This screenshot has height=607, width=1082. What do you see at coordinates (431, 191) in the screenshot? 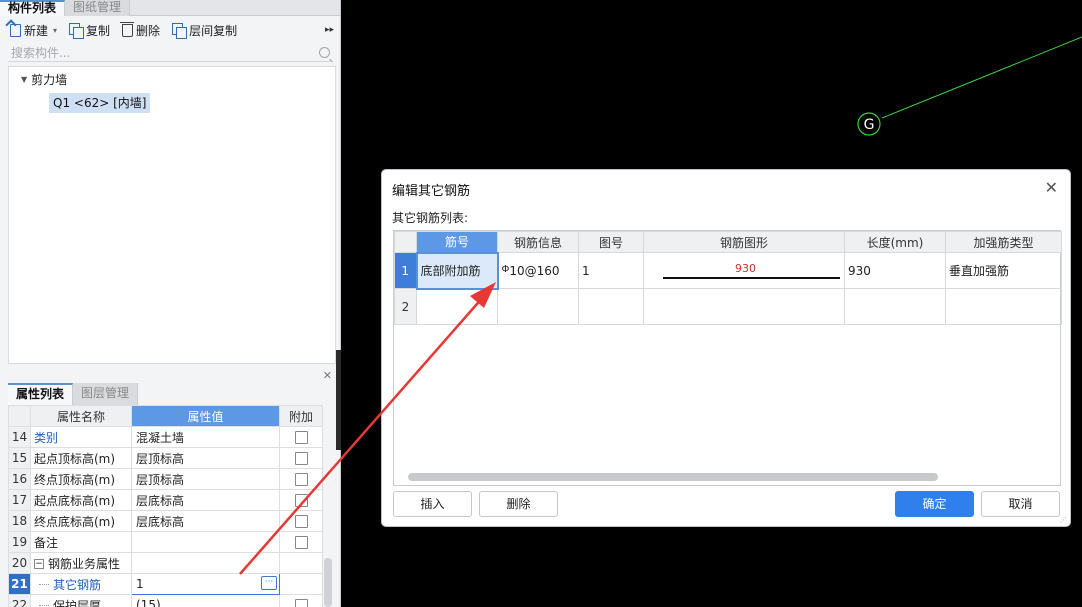
I see `dialog-title: 编辑其它钢筋` at bounding box center [431, 191].